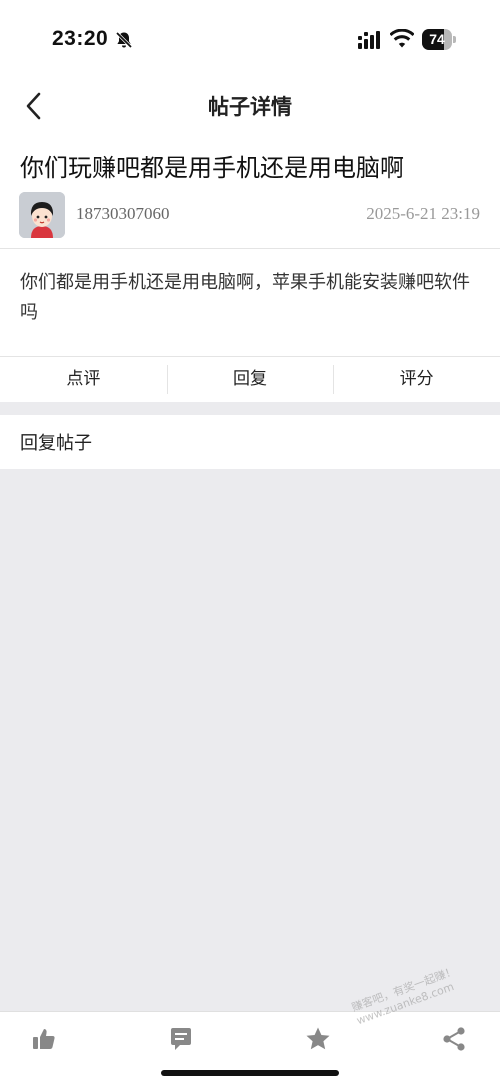 This screenshot has width=500, height=1088. What do you see at coordinates (124, 40) in the screenshot?
I see `bell-slash-icon` at bounding box center [124, 40].